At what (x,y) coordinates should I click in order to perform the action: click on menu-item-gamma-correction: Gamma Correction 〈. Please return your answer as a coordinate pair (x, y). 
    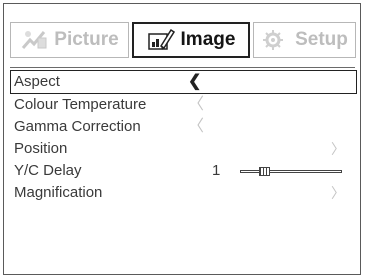
    Looking at the image, I should click on (183, 127).